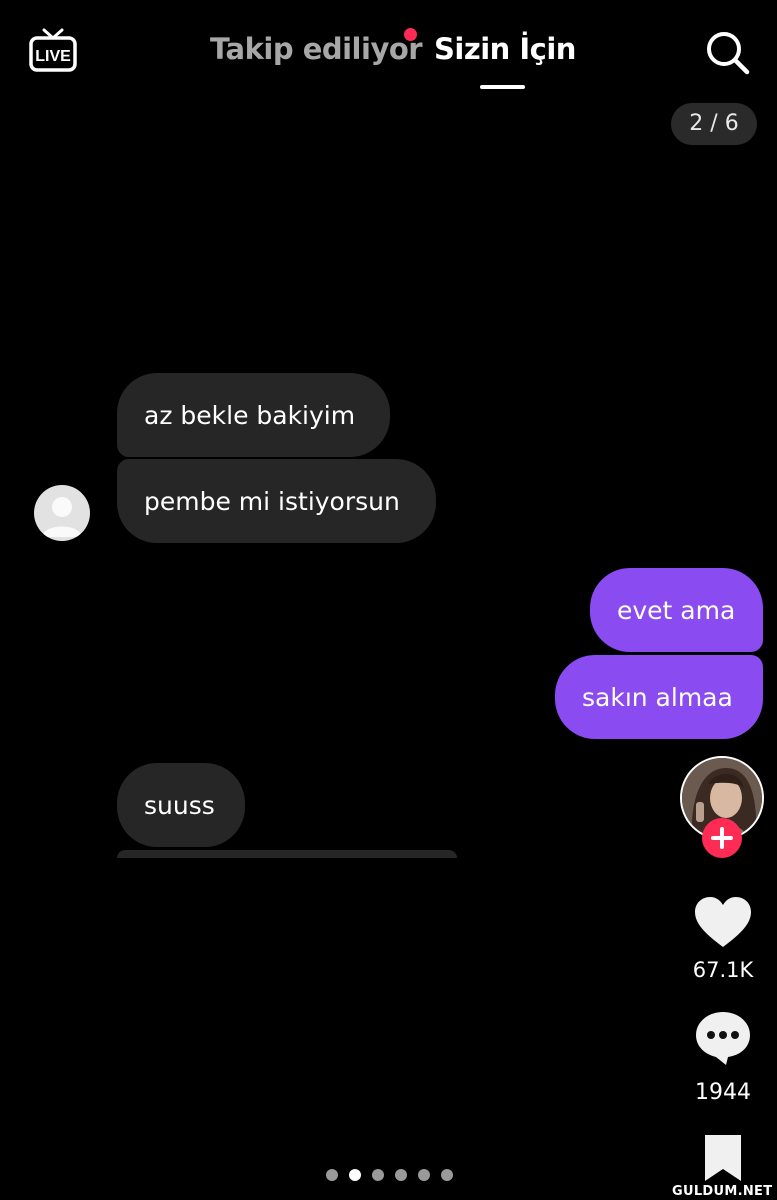  I want to click on like-button, so click(723, 923).